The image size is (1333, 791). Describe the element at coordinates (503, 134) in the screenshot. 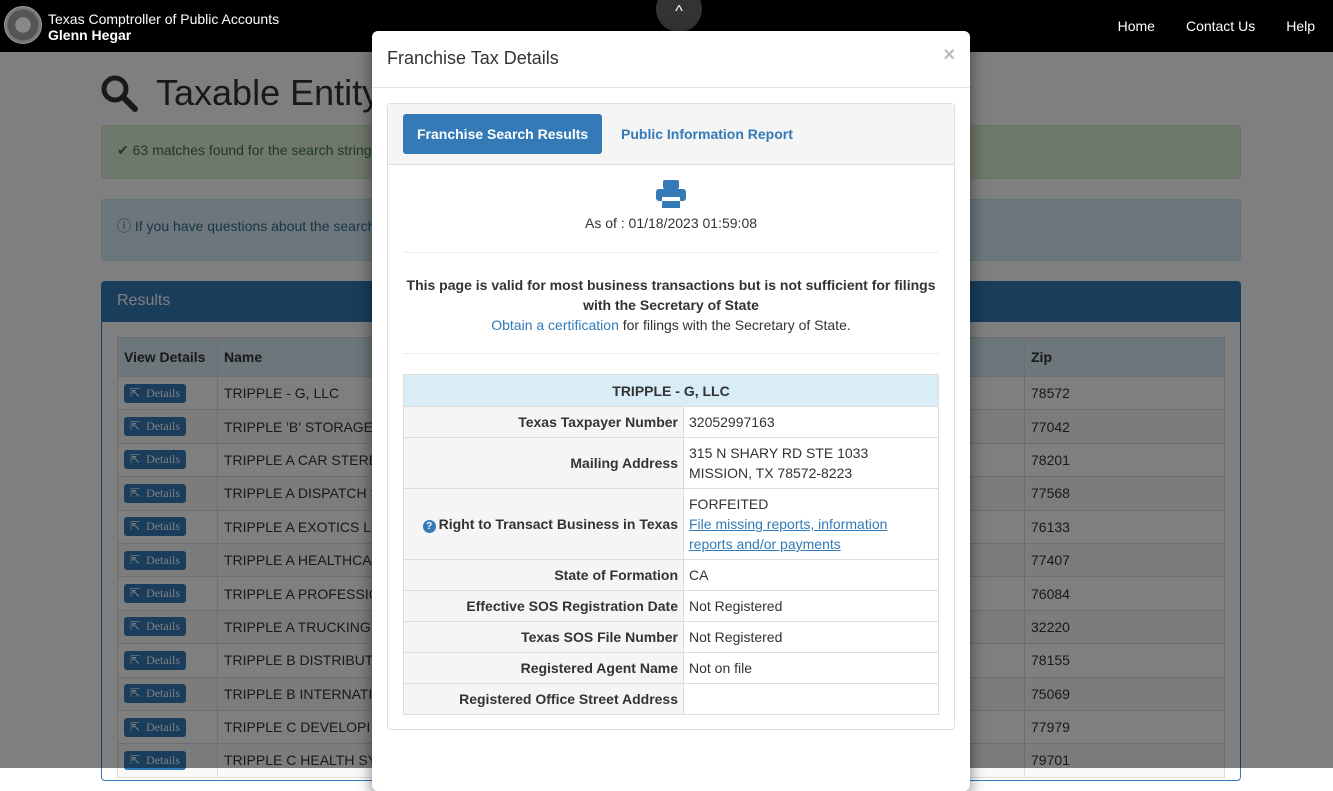

I see `tab-franchise-search-results: Franchise Search Results` at that location.